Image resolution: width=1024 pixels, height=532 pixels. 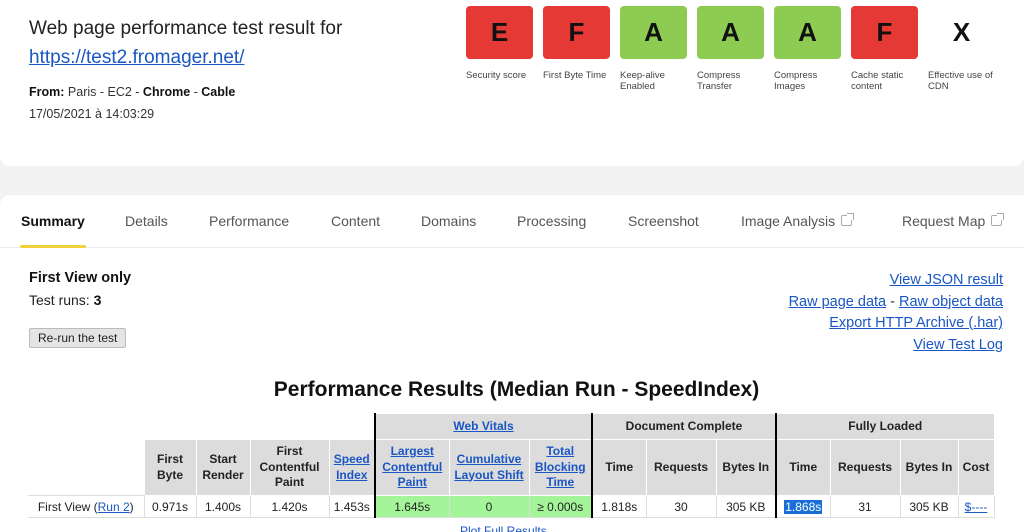 What do you see at coordinates (848, 219) in the screenshot?
I see `external-link-icon` at bounding box center [848, 219].